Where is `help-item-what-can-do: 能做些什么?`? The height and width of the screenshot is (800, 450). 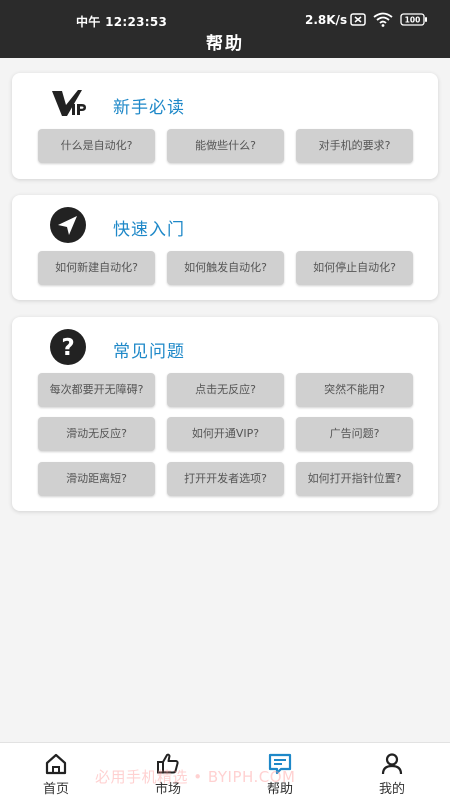 help-item-what-can-do: 能做些什么? is located at coordinates (225, 146).